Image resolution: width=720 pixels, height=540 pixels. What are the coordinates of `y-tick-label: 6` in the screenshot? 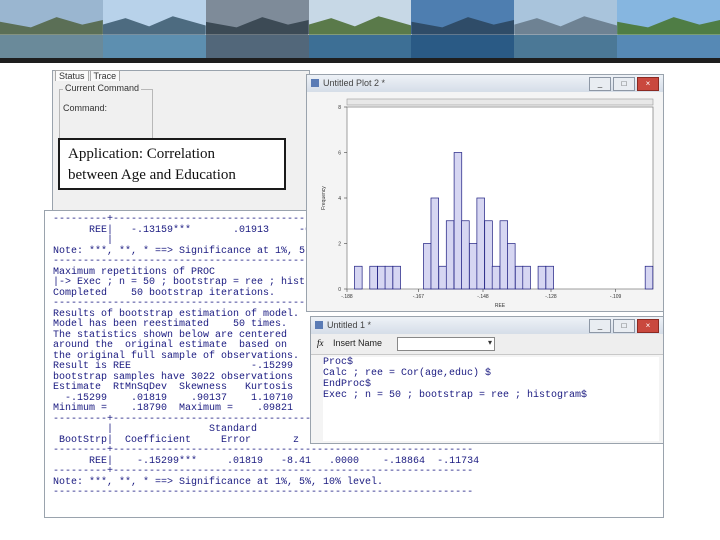 It's located at (339, 154).